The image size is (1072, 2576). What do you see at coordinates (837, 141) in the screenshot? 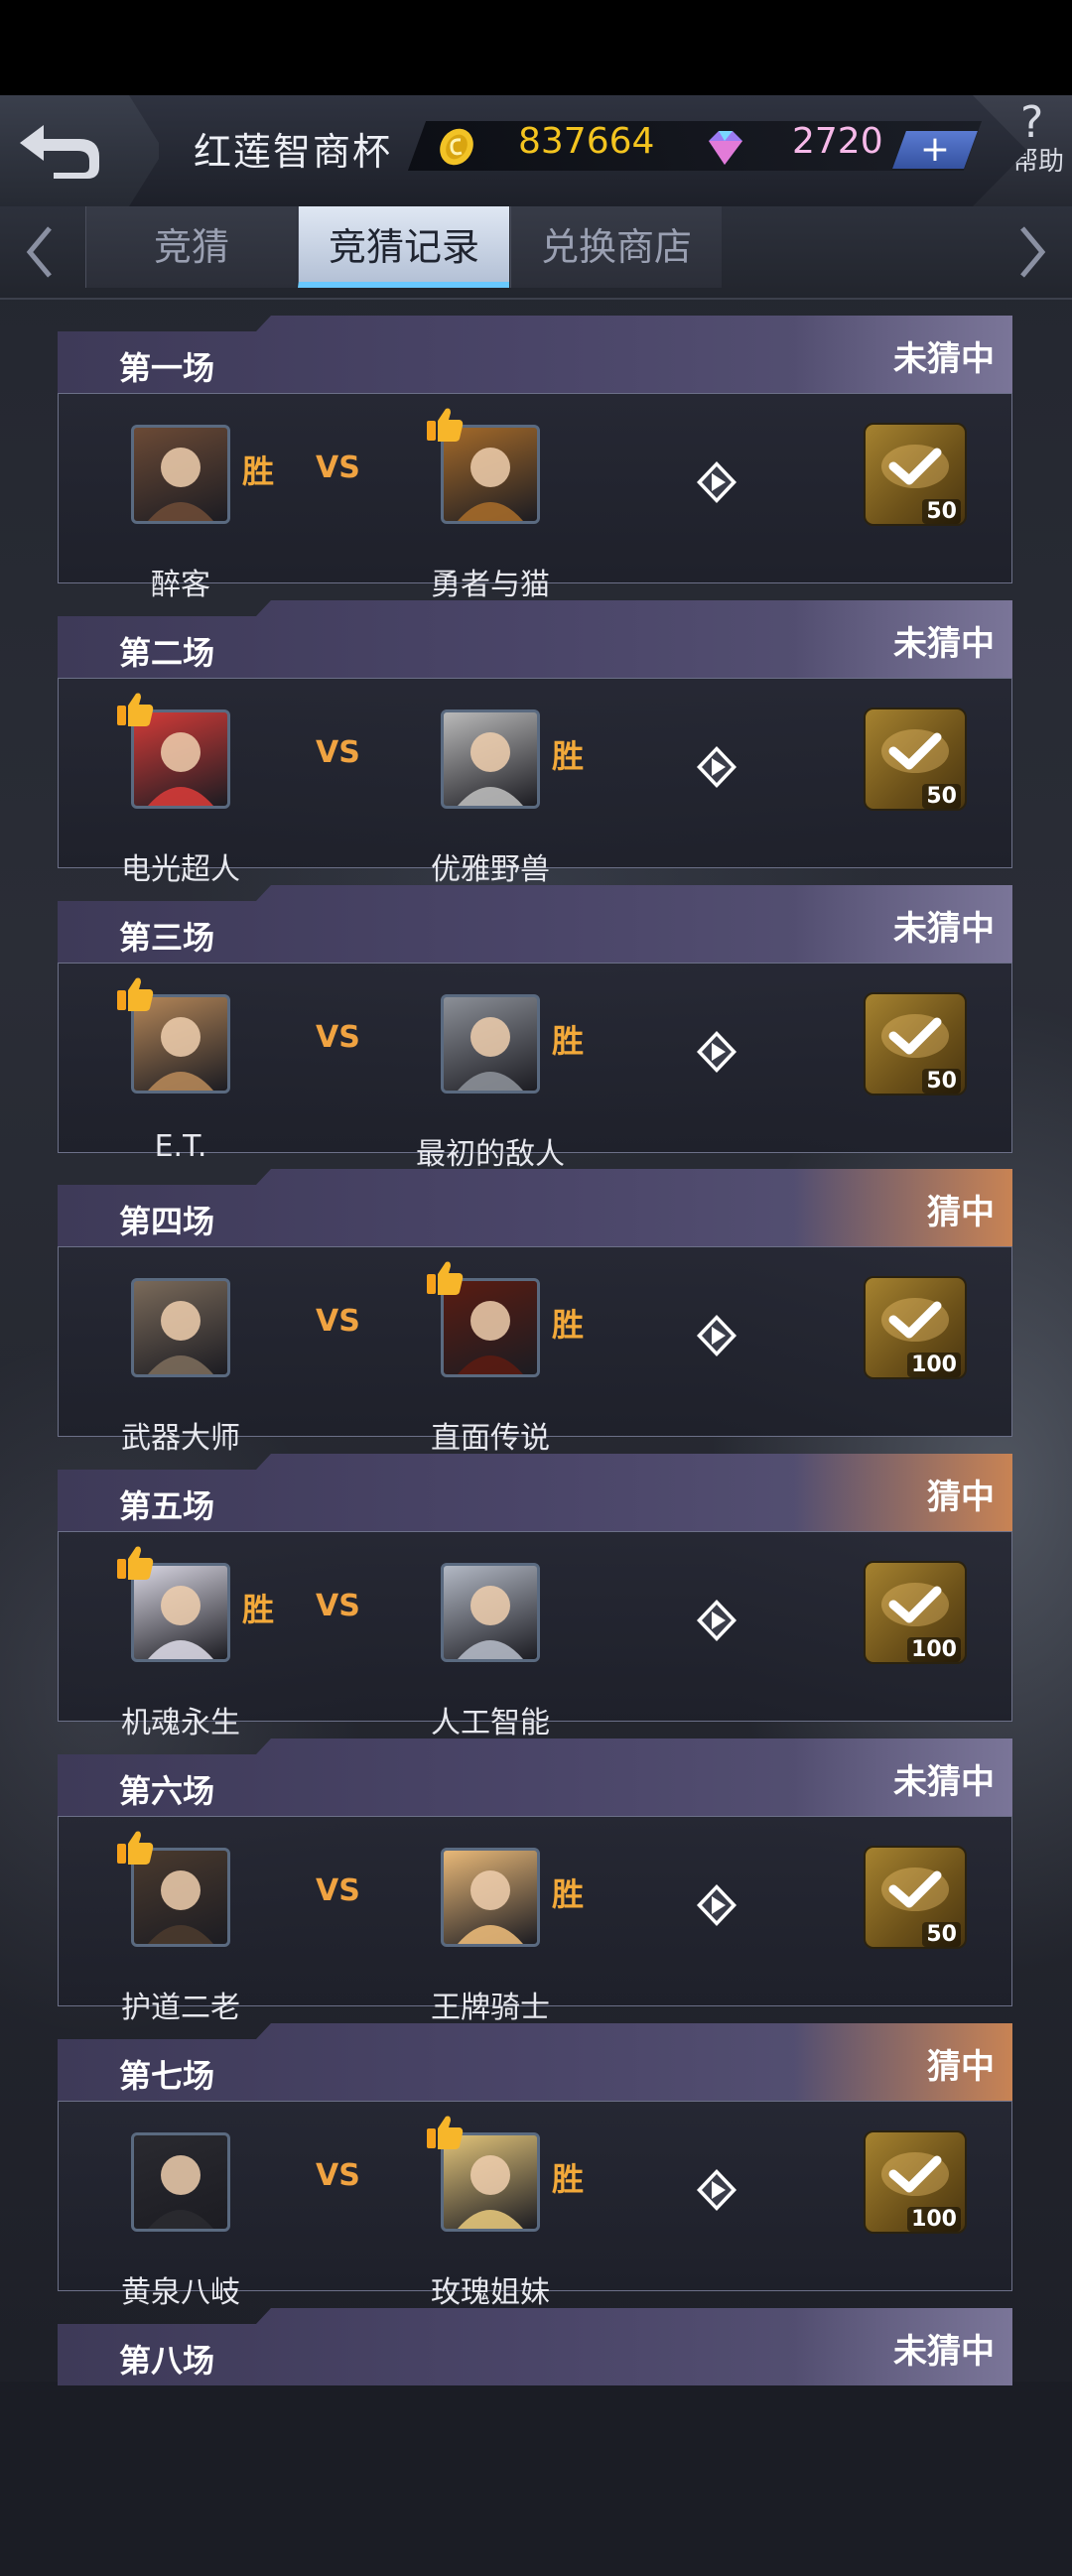
I see `gem-amount: 2720` at bounding box center [837, 141].